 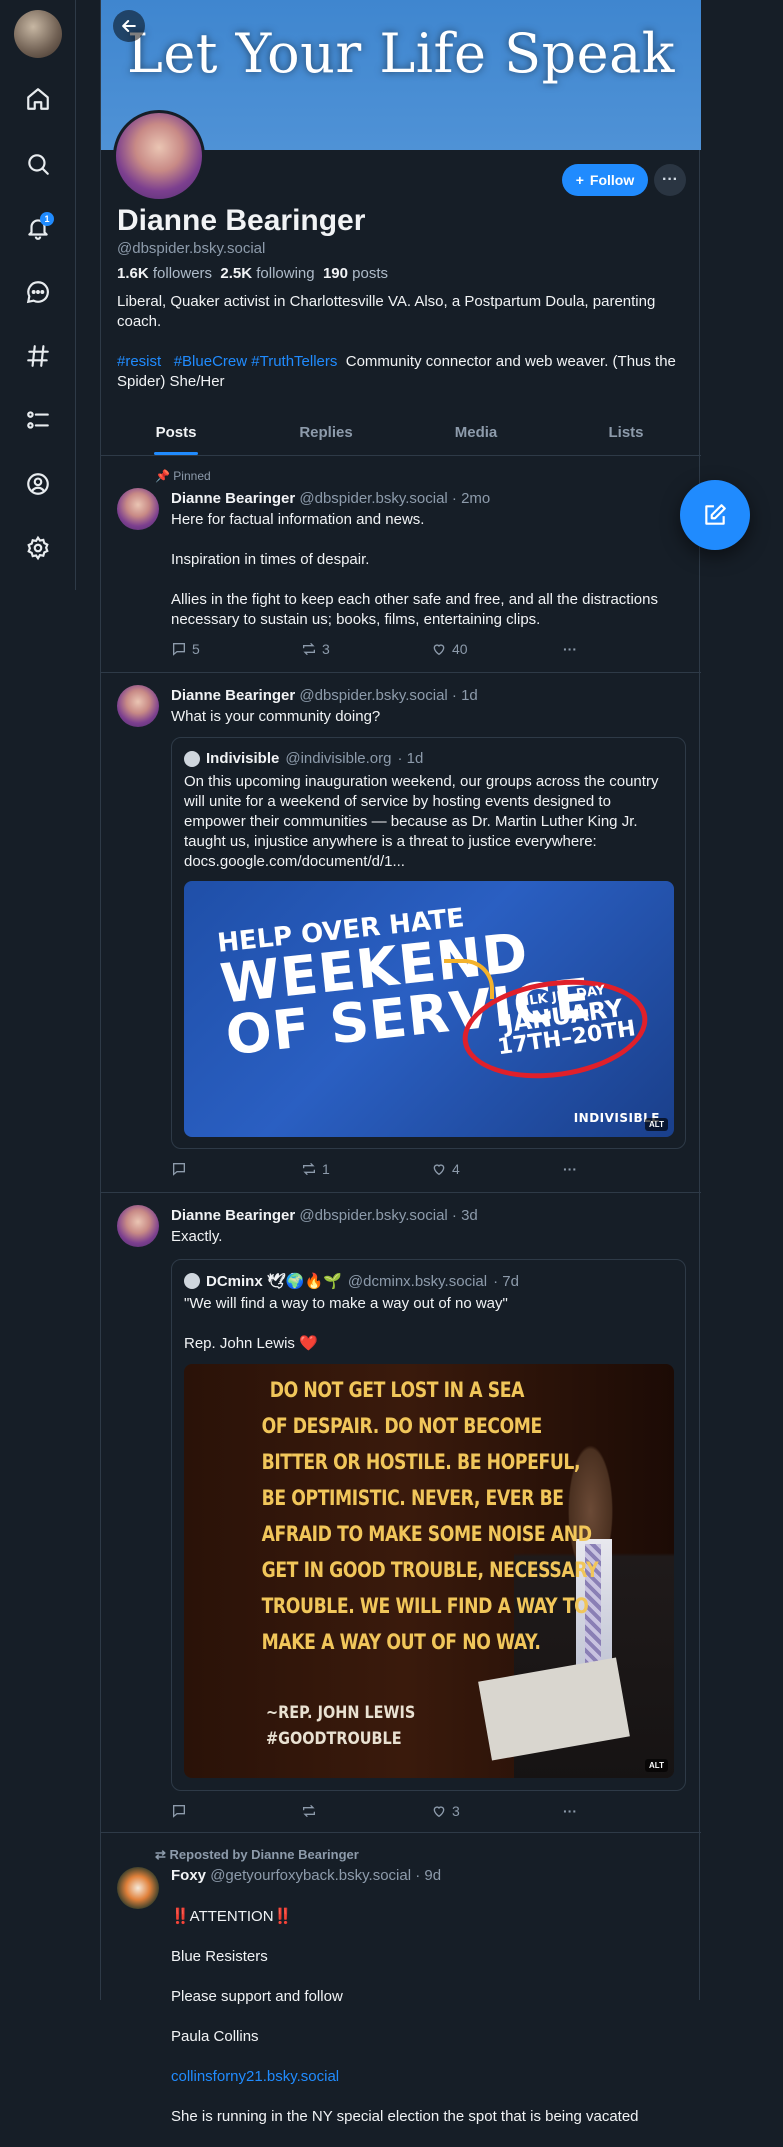 What do you see at coordinates (38, 484) in the screenshot?
I see `profile-icon` at bounding box center [38, 484].